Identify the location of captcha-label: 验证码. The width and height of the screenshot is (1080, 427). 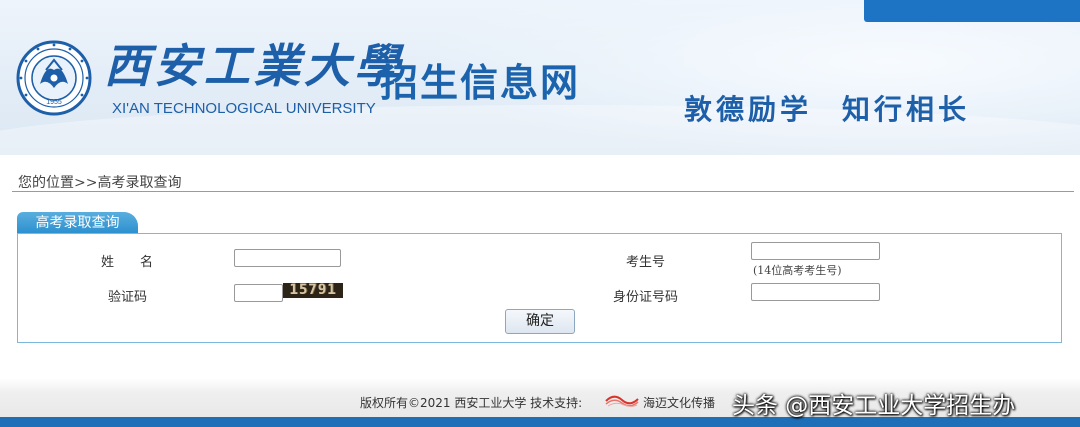
(128, 297).